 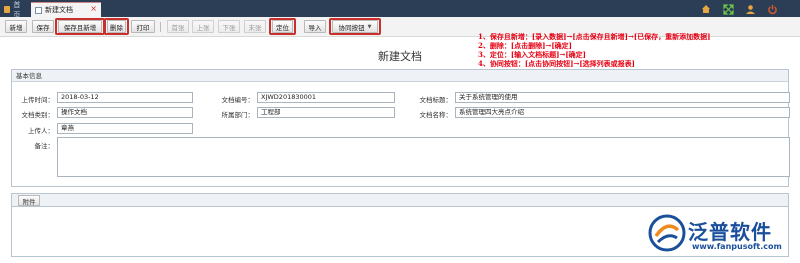 I want to click on delete-button: 删除, so click(x=116, y=26).